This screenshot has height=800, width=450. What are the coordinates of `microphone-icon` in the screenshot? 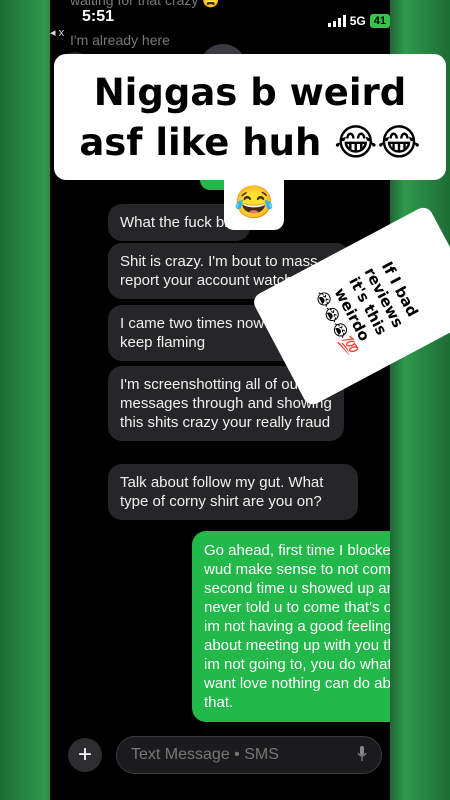 It's located at (362, 754).